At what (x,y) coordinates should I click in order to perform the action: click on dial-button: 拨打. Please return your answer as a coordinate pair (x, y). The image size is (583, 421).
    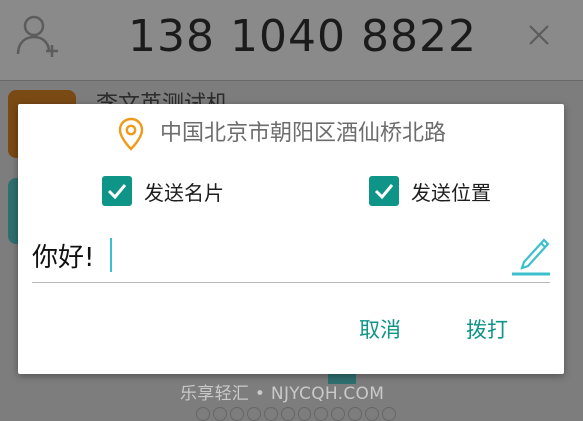
    Looking at the image, I should click on (487, 330).